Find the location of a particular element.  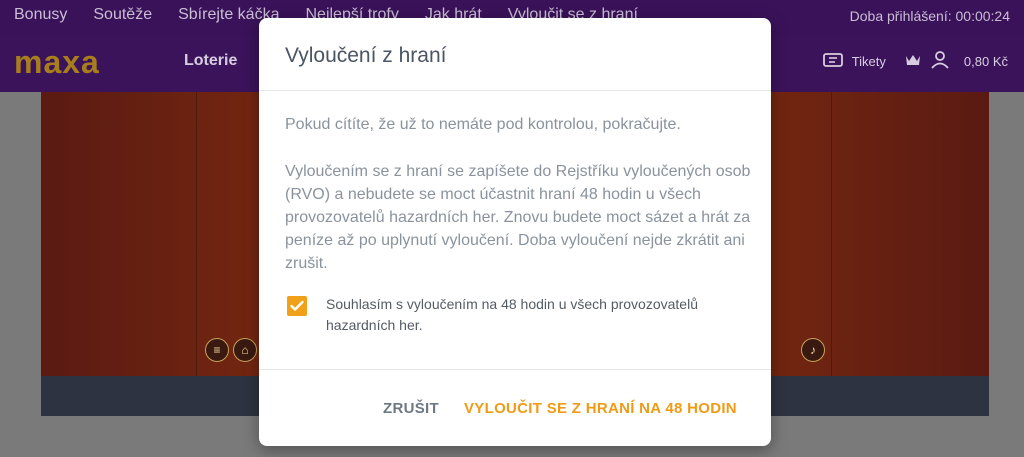

confirm-exclusion-button: VYLOUČIT SE Z HRANÍ NA 48 HODIN is located at coordinates (600, 408).